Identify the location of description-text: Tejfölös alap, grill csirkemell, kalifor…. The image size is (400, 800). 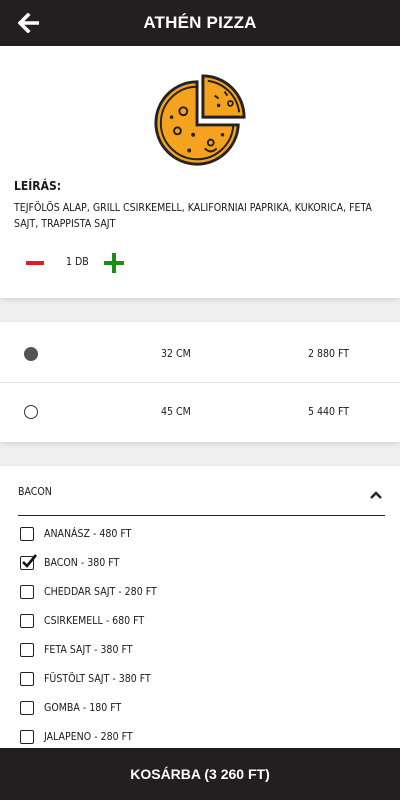
(193, 216).